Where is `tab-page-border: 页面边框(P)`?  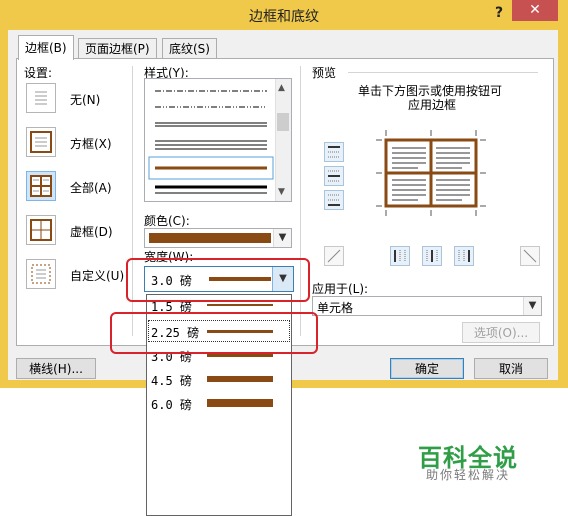 tab-page-border: 页面边框(P) is located at coordinates (117, 48).